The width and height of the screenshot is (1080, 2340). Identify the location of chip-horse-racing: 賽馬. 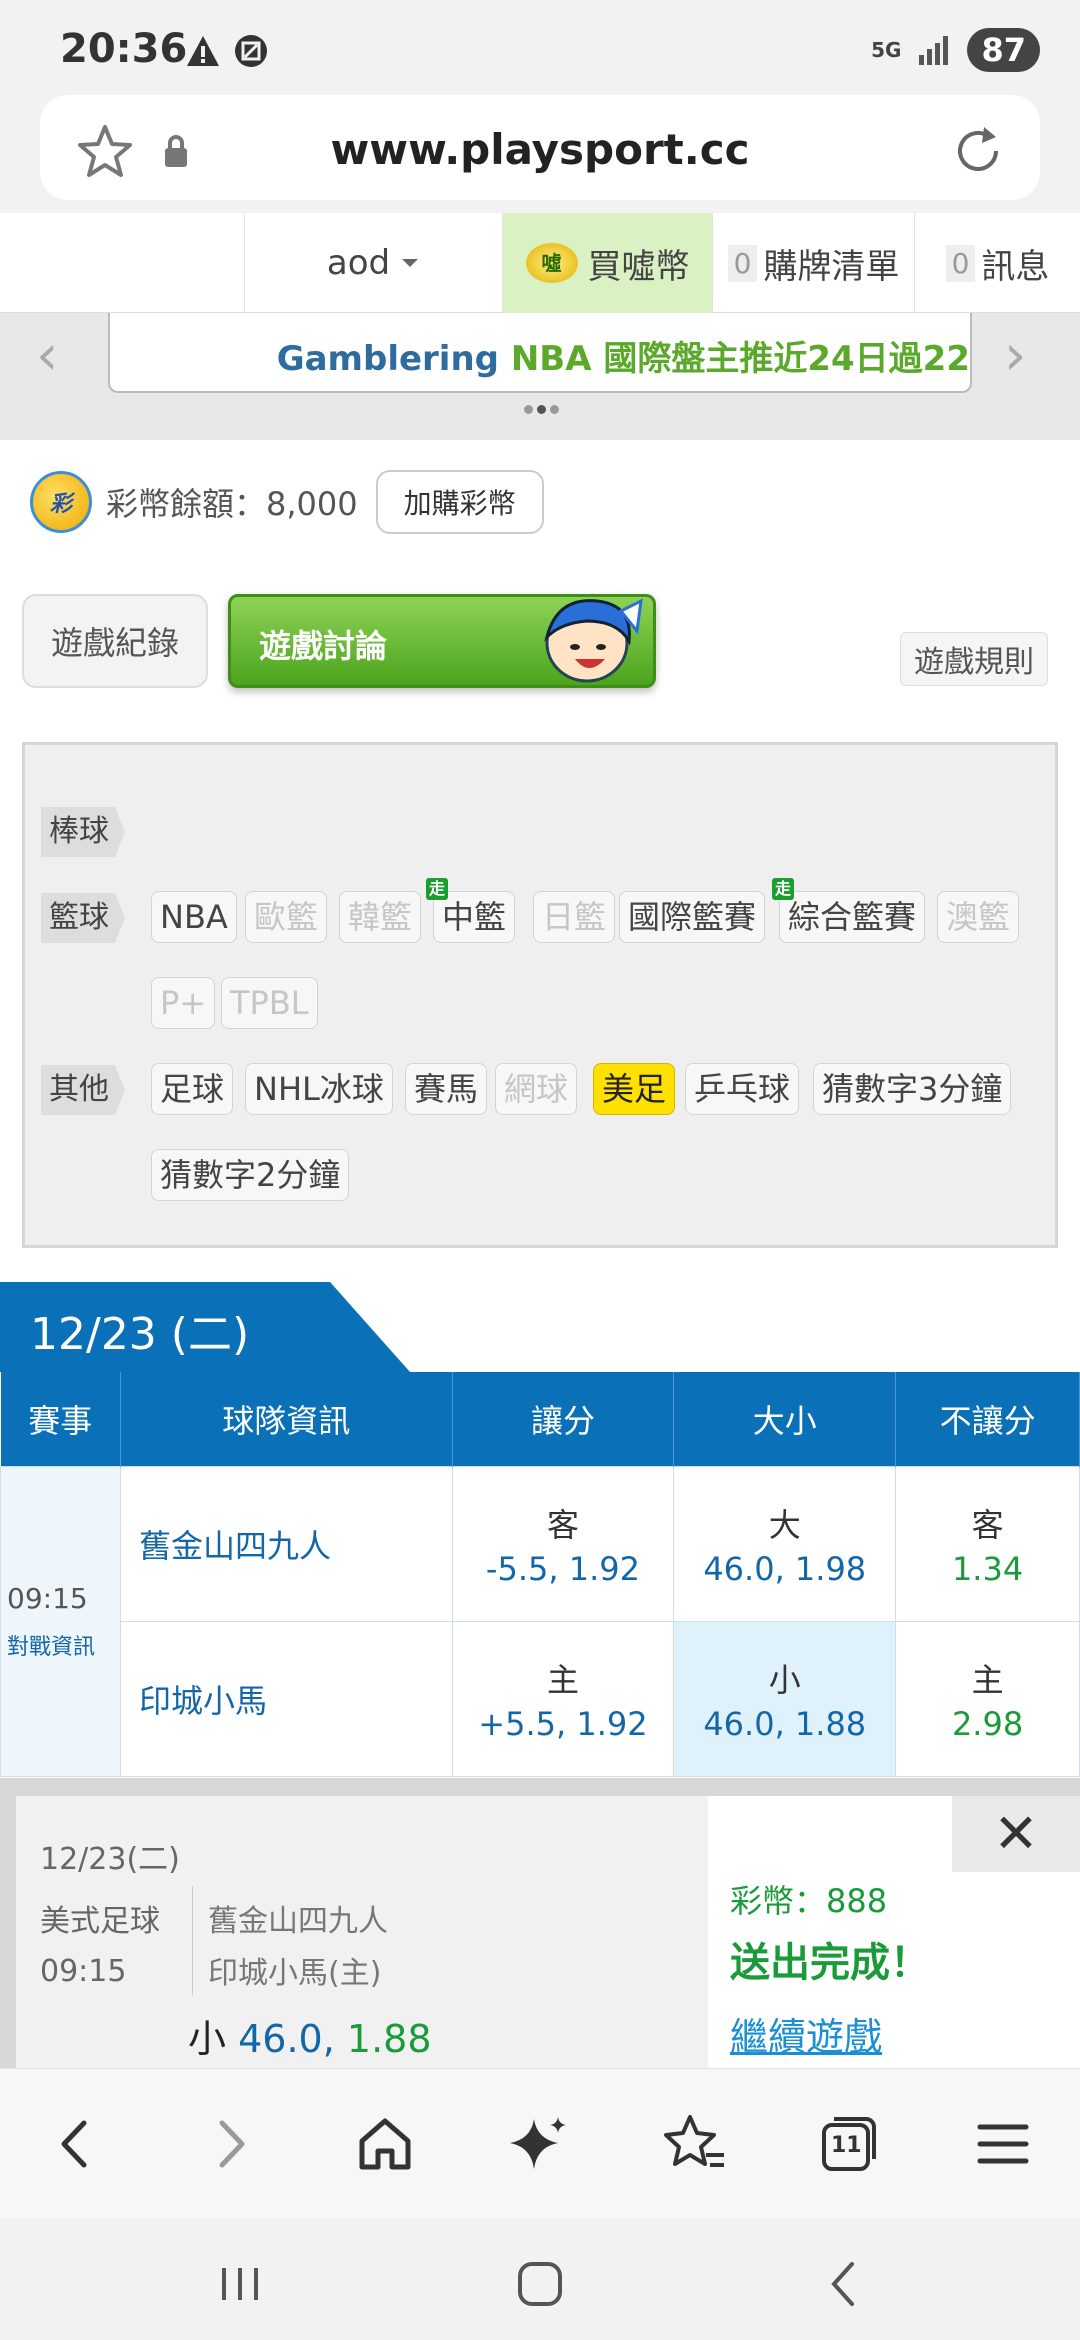
(446, 1089).